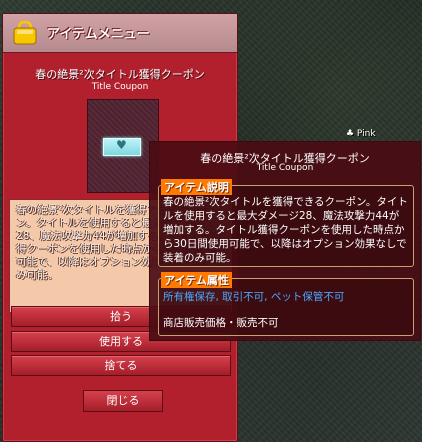  I want to click on section-title-description: アイテム説明, so click(196, 187).